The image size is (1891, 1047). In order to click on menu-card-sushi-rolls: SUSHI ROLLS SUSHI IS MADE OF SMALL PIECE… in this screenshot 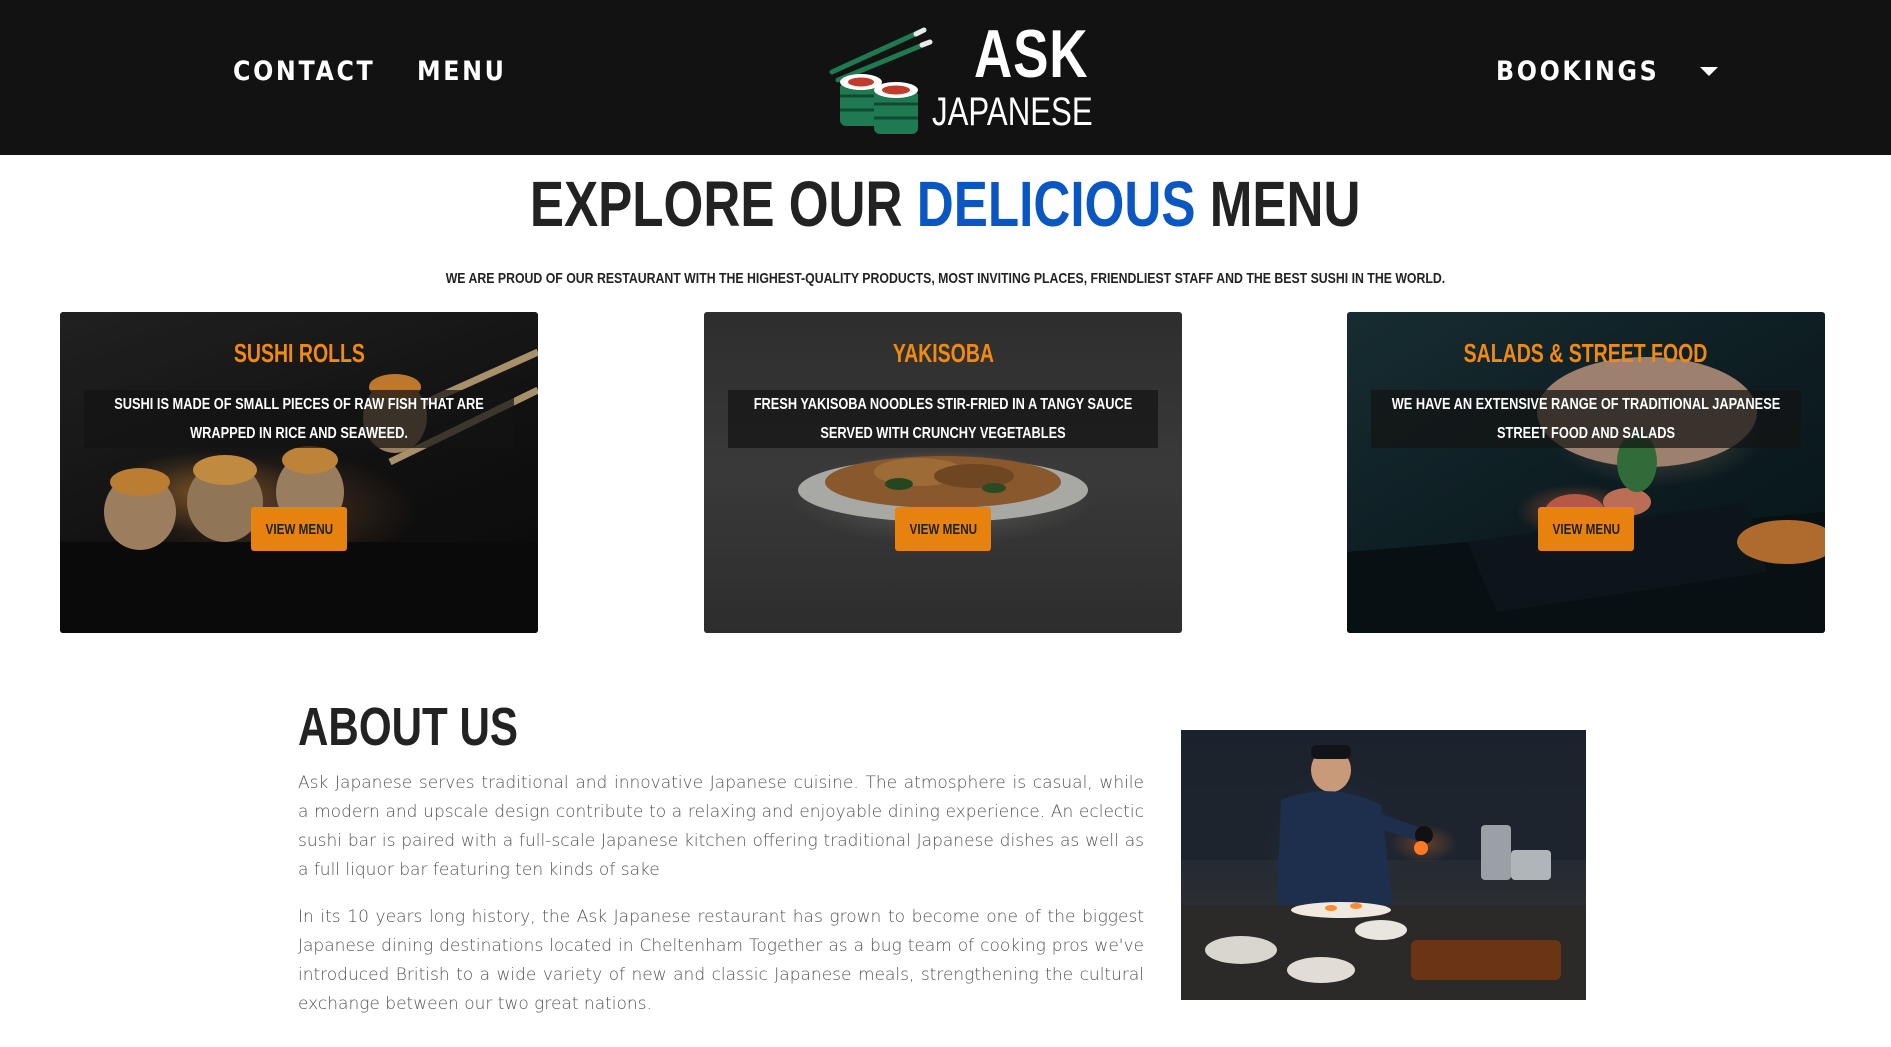, I will do `click(299, 472)`.